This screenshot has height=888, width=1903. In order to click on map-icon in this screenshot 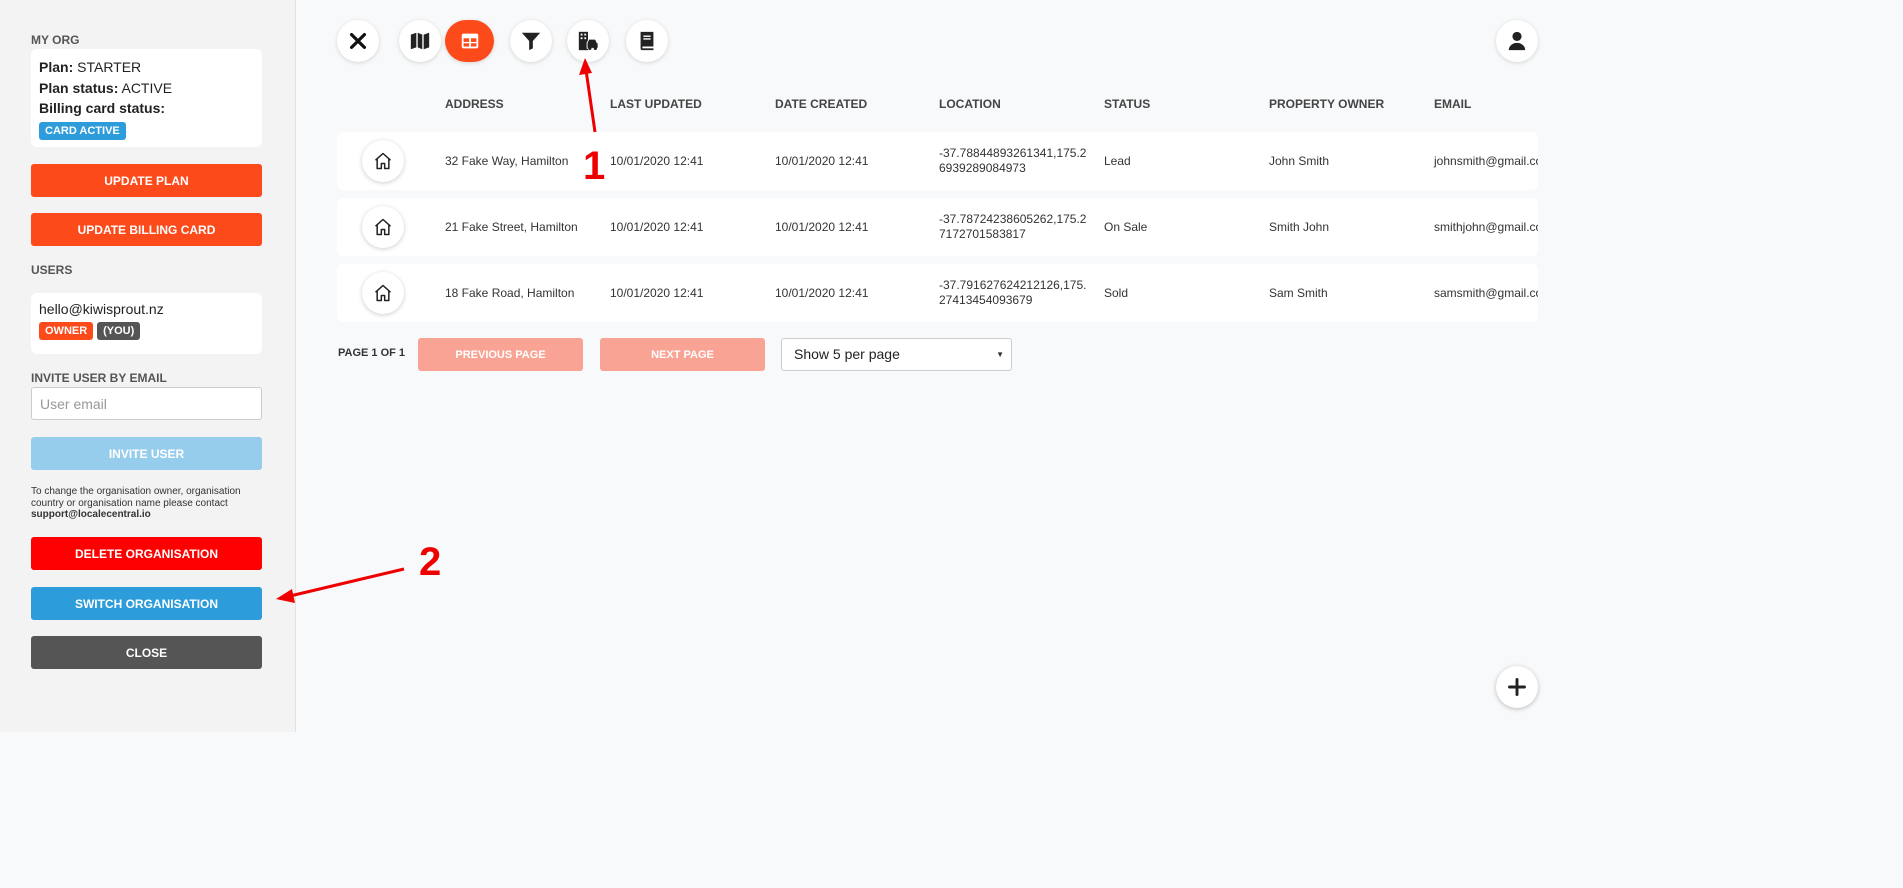, I will do `click(420, 41)`.